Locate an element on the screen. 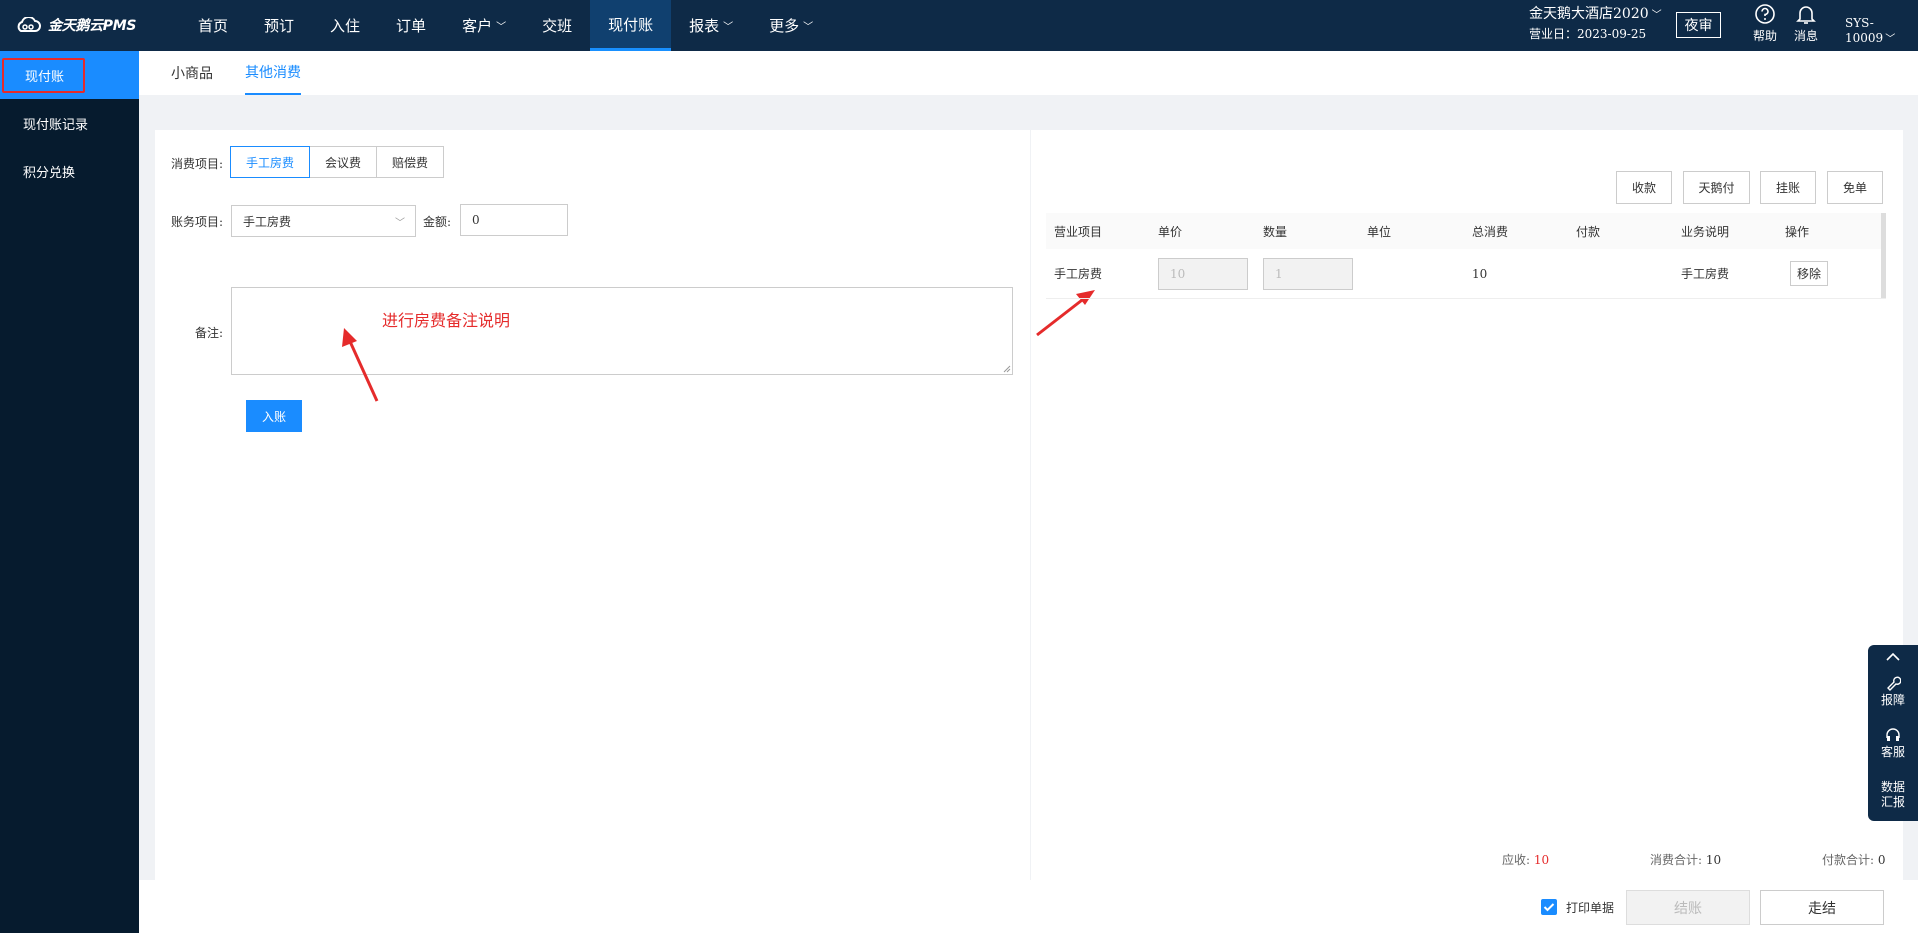 This screenshot has height=933, width=1918. hotel-name: 金天鹅大酒店2020 is located at coordinates (1589, 14).